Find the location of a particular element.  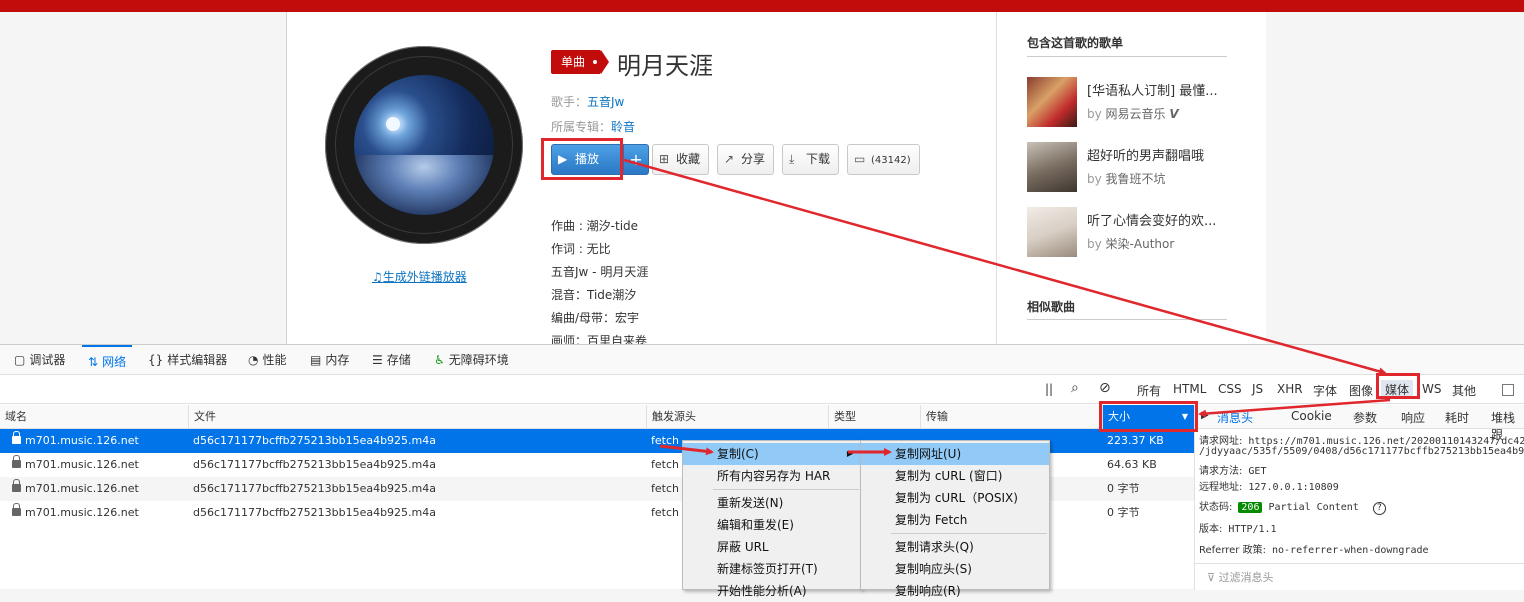

menu-copy: 复制(C) ▶ is located at coordinates (772, 454).